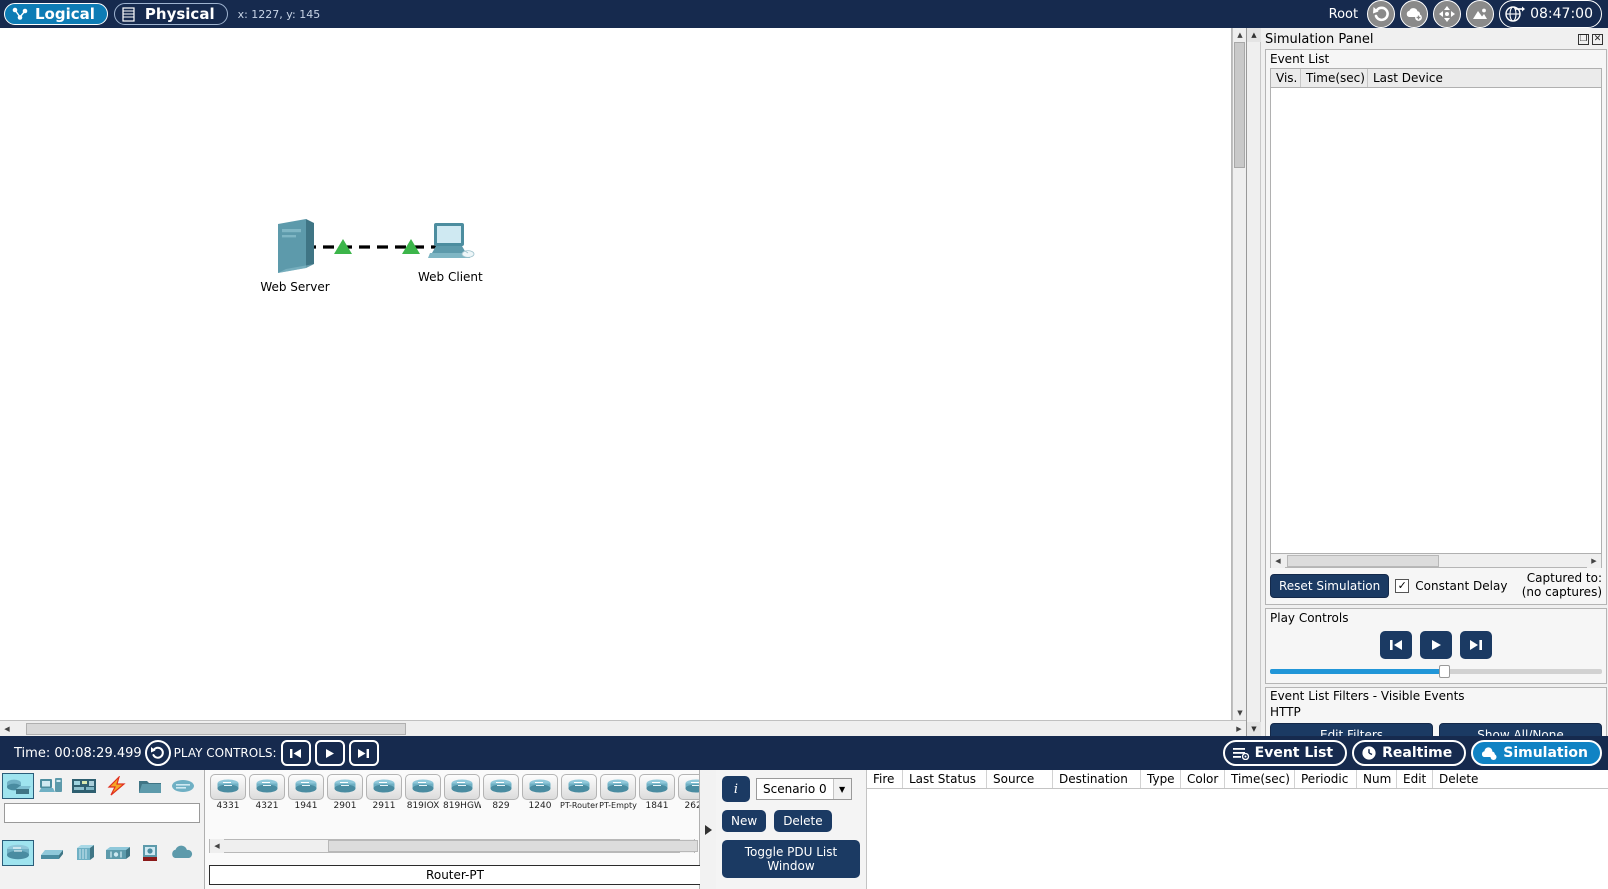  Describe the element at coordinates (18, 786) in the screenshot. I see `network-devices-icon` at that location.